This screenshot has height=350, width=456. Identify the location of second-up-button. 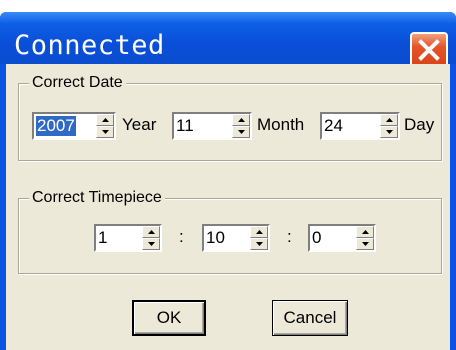
(365, 232).